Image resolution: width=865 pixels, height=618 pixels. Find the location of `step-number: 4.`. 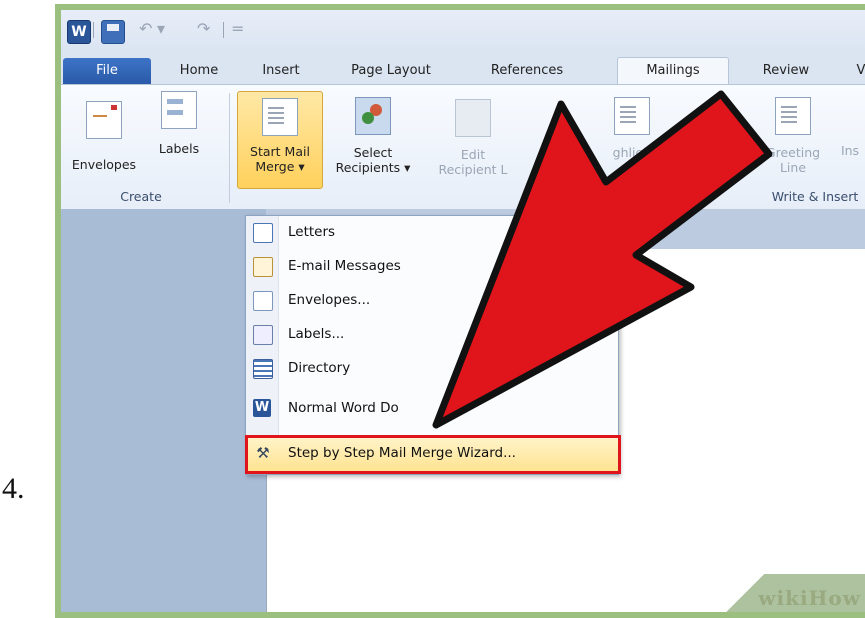

step-number: 4. is located at coordinates (13, 488).